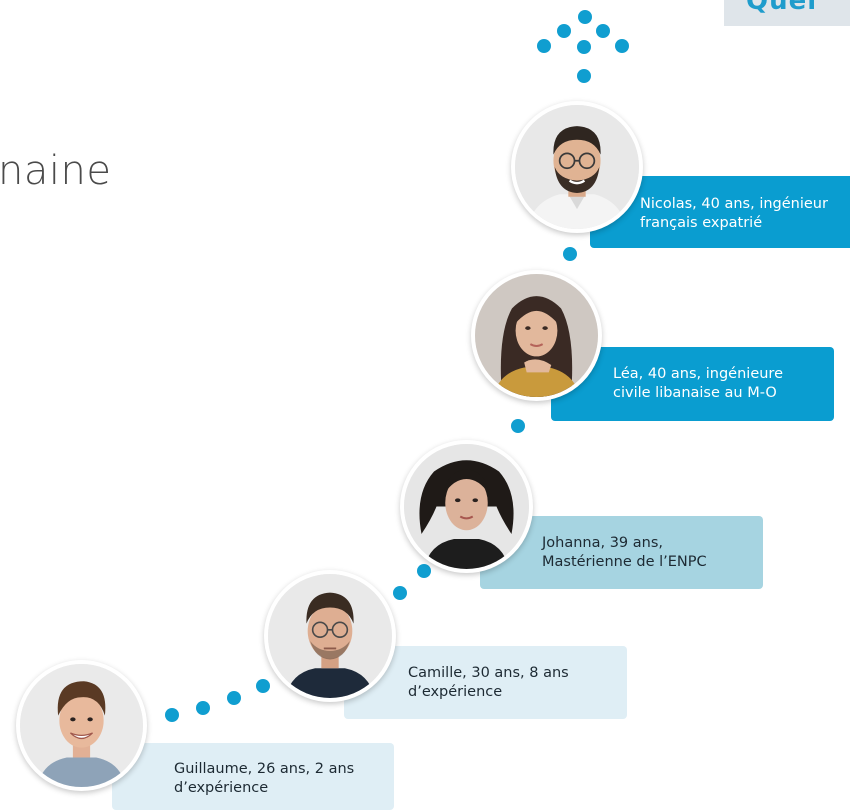 Image resolution: width=850 pixels, height=810 pixels. What do you see at coordinates (488, 673) in the screenshot?
I see `persona-caption-line1: Camille, 30 ans, 8 ans` at bounding box center [488, 673].